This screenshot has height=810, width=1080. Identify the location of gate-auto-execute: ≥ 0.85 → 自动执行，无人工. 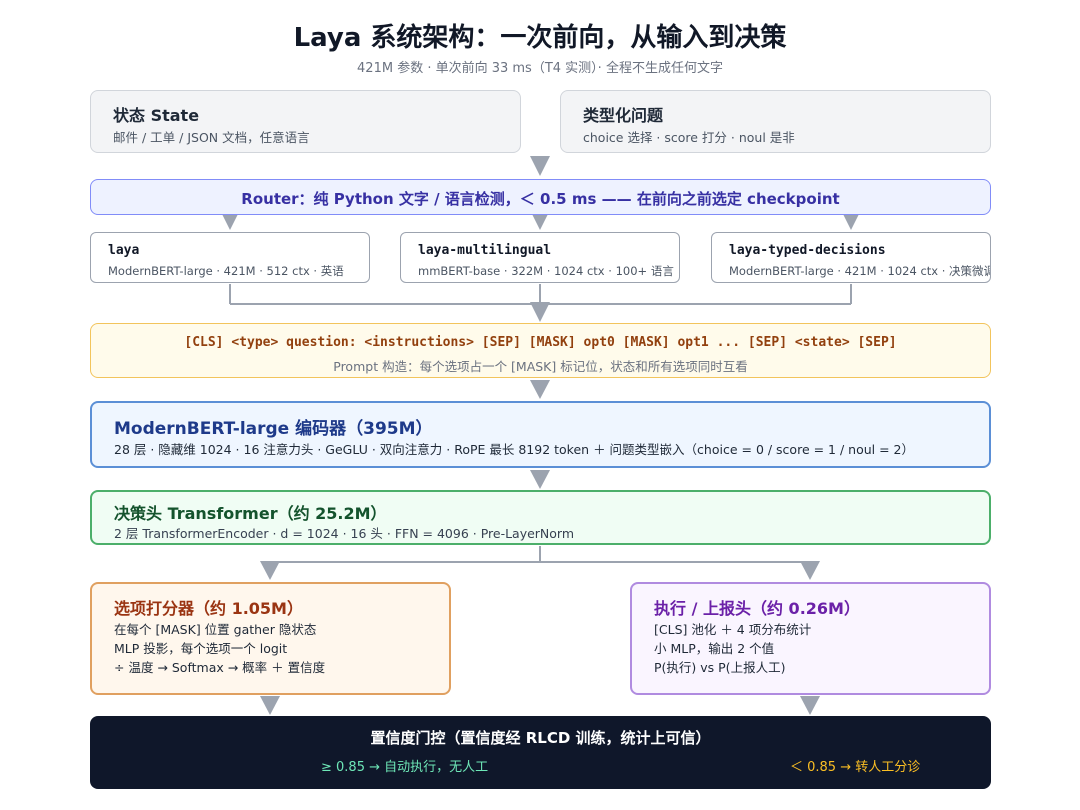
(405, 767).